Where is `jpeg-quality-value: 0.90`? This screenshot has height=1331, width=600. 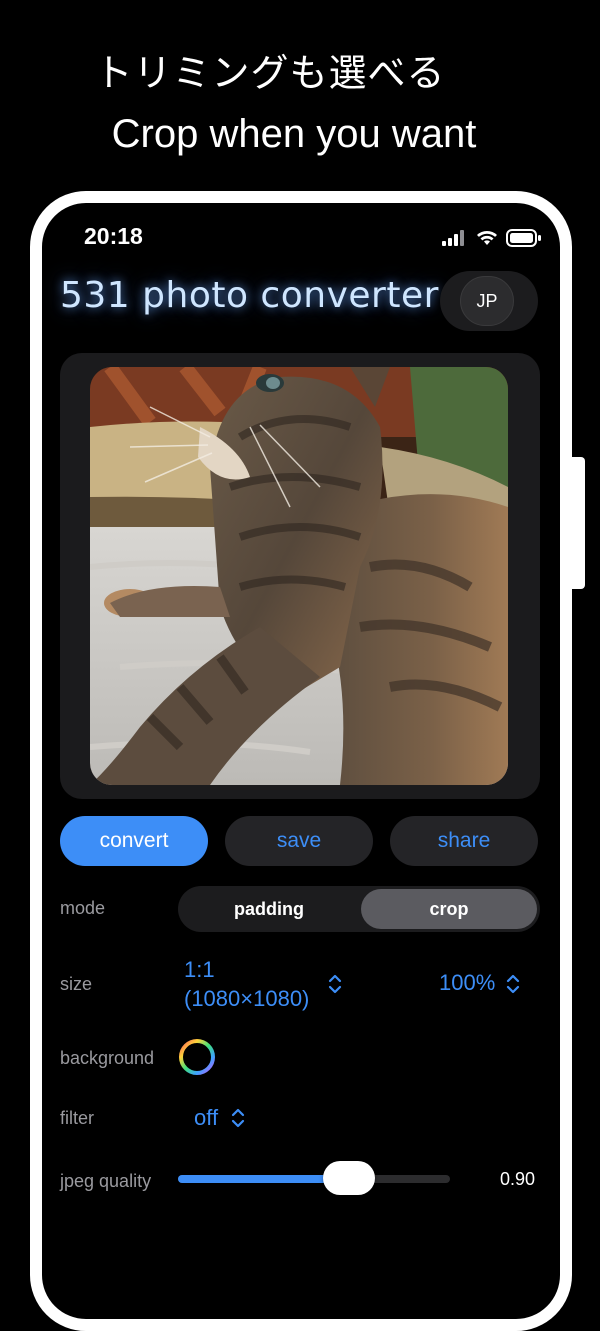
jpeg-quality-value: 0.90 is located at coordinates (518, 1179).